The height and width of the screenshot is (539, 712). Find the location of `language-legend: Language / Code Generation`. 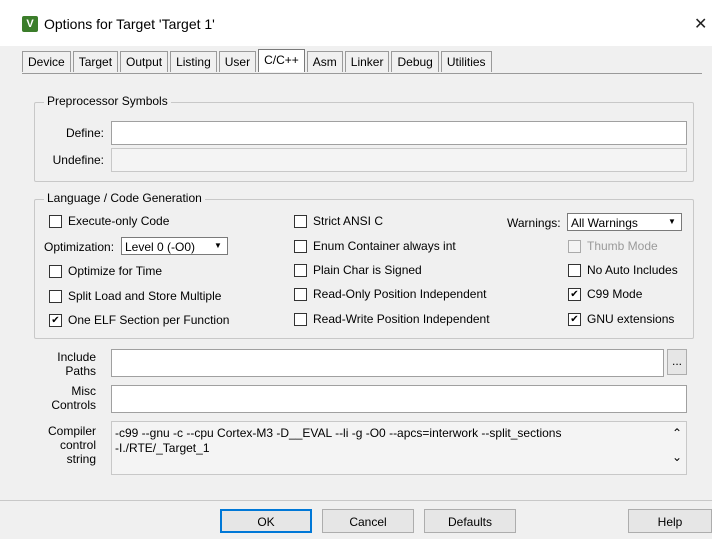

language-legend: Language / Code Generation is located at coordinates (124, 198).